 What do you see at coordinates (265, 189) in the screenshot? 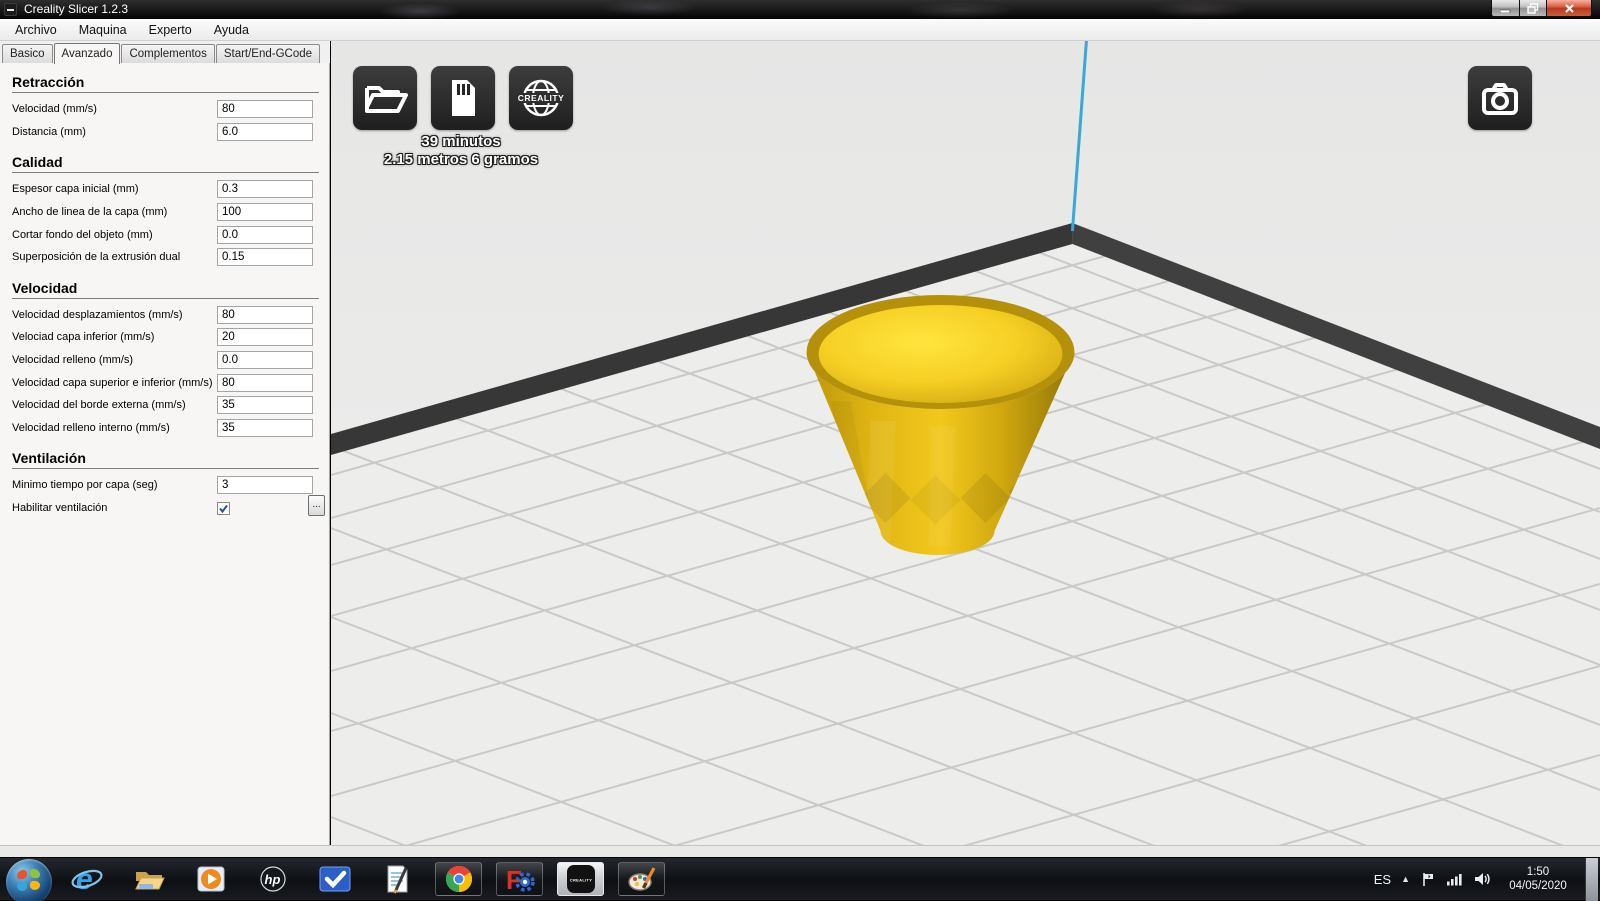
I see `setting-input-espesor-capa` at bounding box center [265, 189].